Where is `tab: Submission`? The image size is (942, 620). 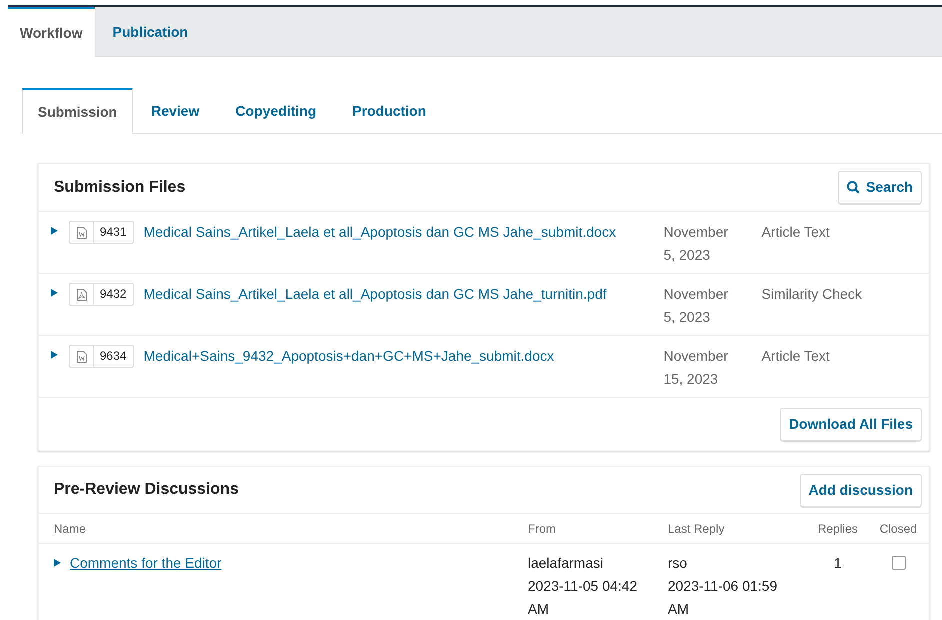 tab: Submission is located at coordinates (78, 111).